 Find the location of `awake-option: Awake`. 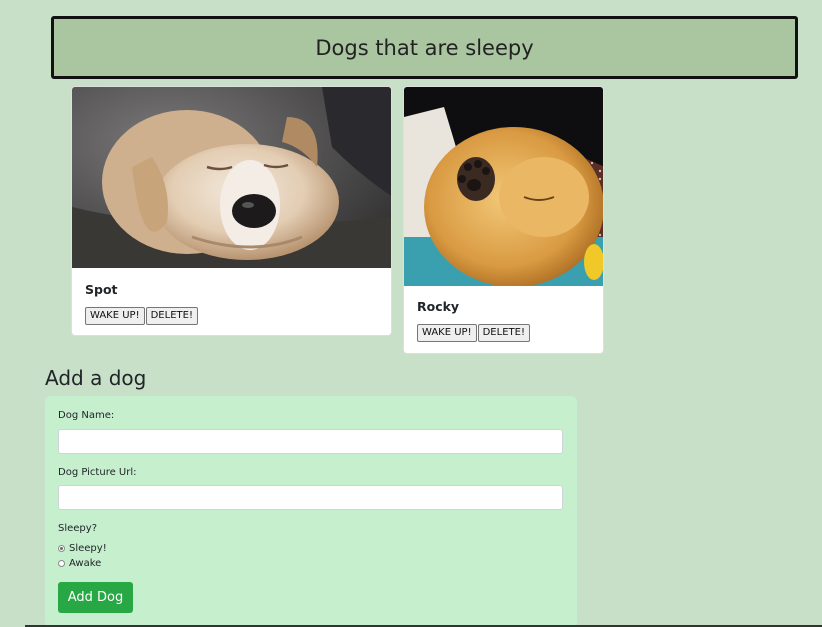

awake-option: Awake is located at coordinates (79, 563).